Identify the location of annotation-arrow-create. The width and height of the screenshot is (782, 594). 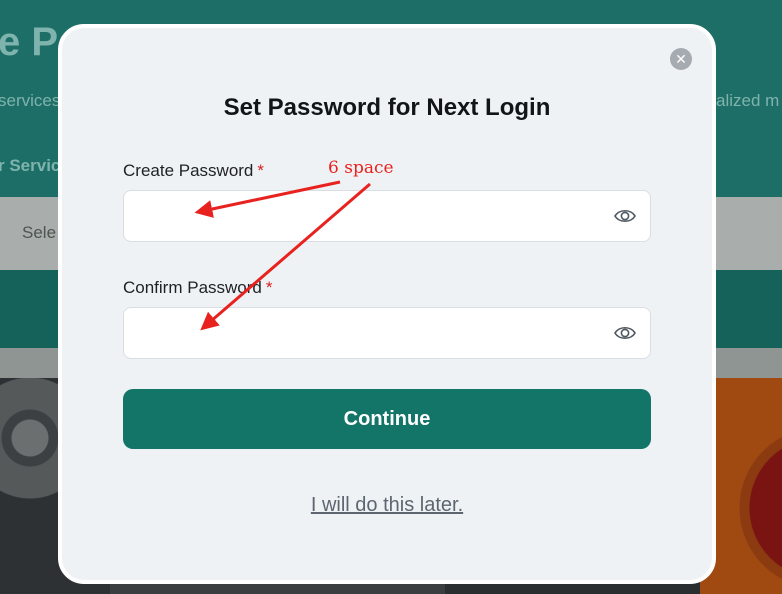
(267, 199).